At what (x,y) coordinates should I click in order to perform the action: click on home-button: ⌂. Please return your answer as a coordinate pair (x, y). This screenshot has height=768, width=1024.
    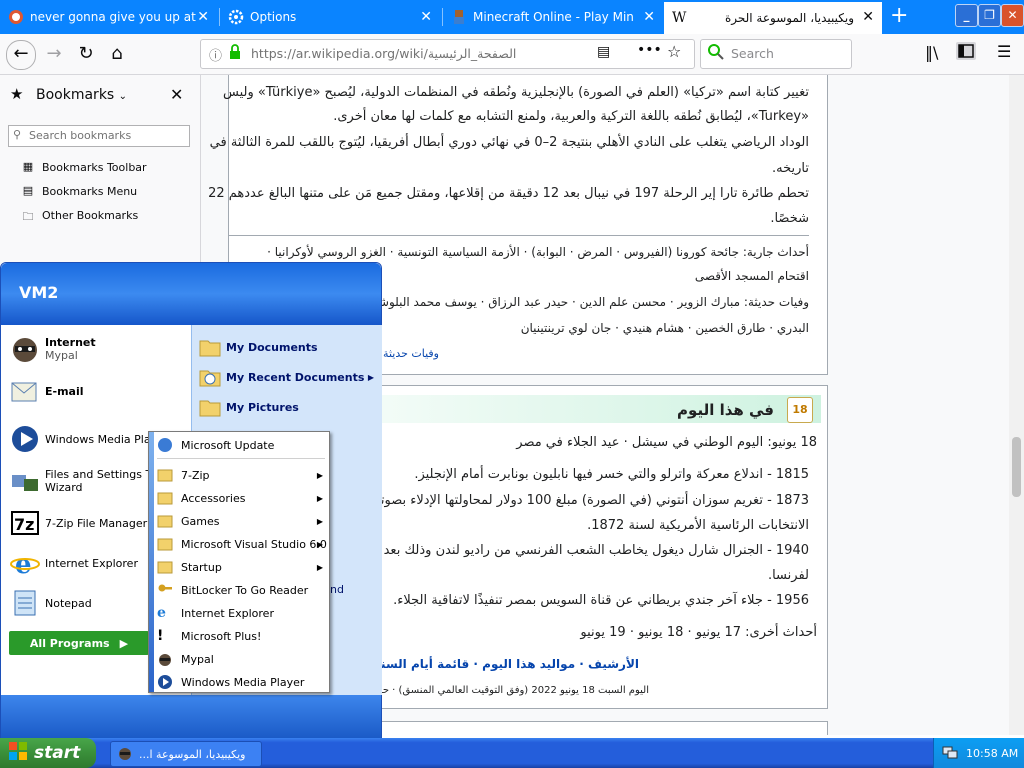
    Looking at the image, I should click on (117, 54).